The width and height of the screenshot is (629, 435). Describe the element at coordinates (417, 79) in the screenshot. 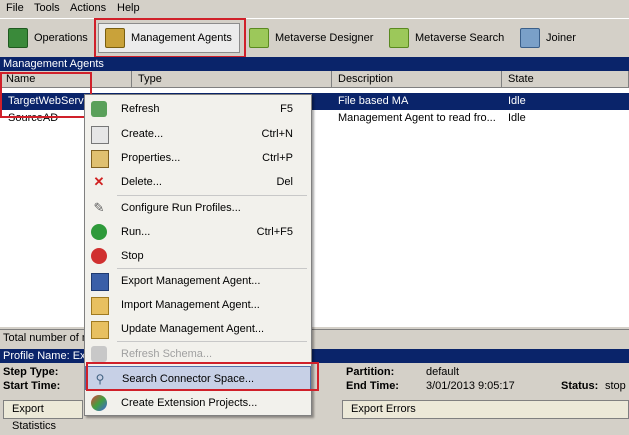

I see `column-header-description: Description` at that location.